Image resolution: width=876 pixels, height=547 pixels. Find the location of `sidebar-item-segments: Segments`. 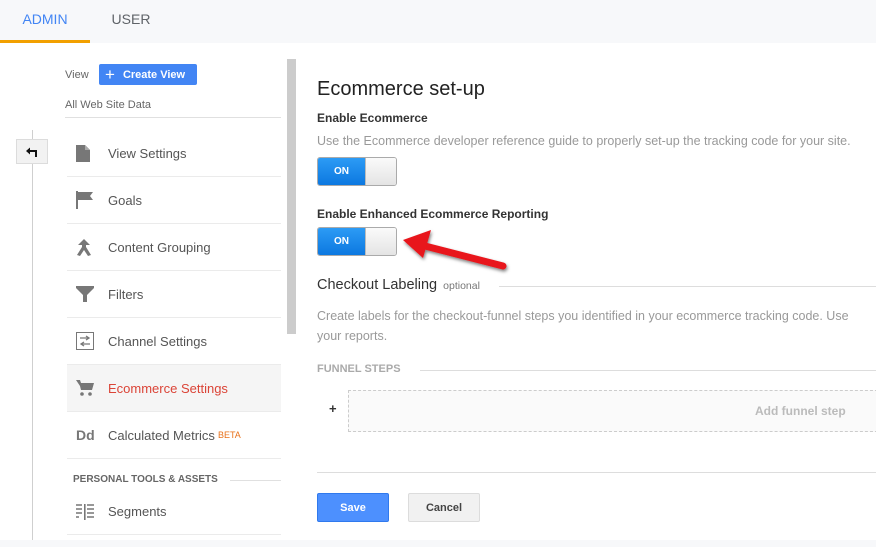

sidebar-item-segments: Segments is located at coordinates (174, 512).